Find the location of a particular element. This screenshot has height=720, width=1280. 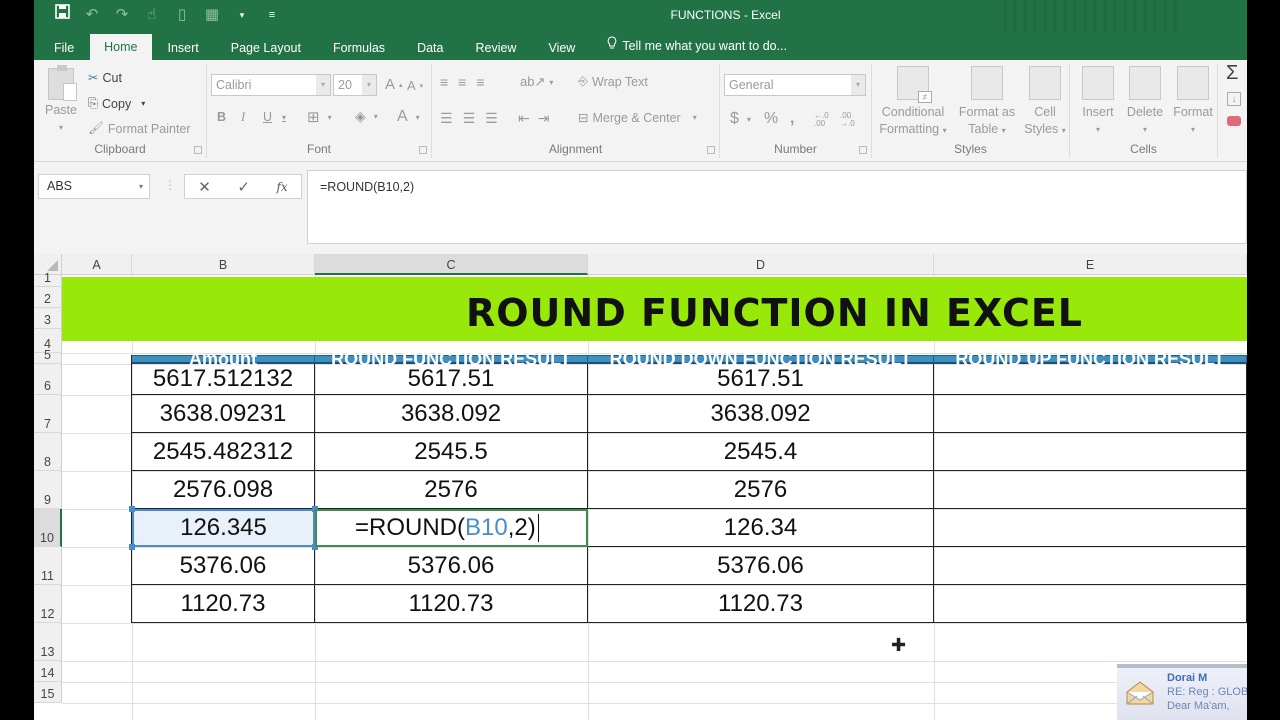

row-header-8: 8 is located at coordinates (48, 452).